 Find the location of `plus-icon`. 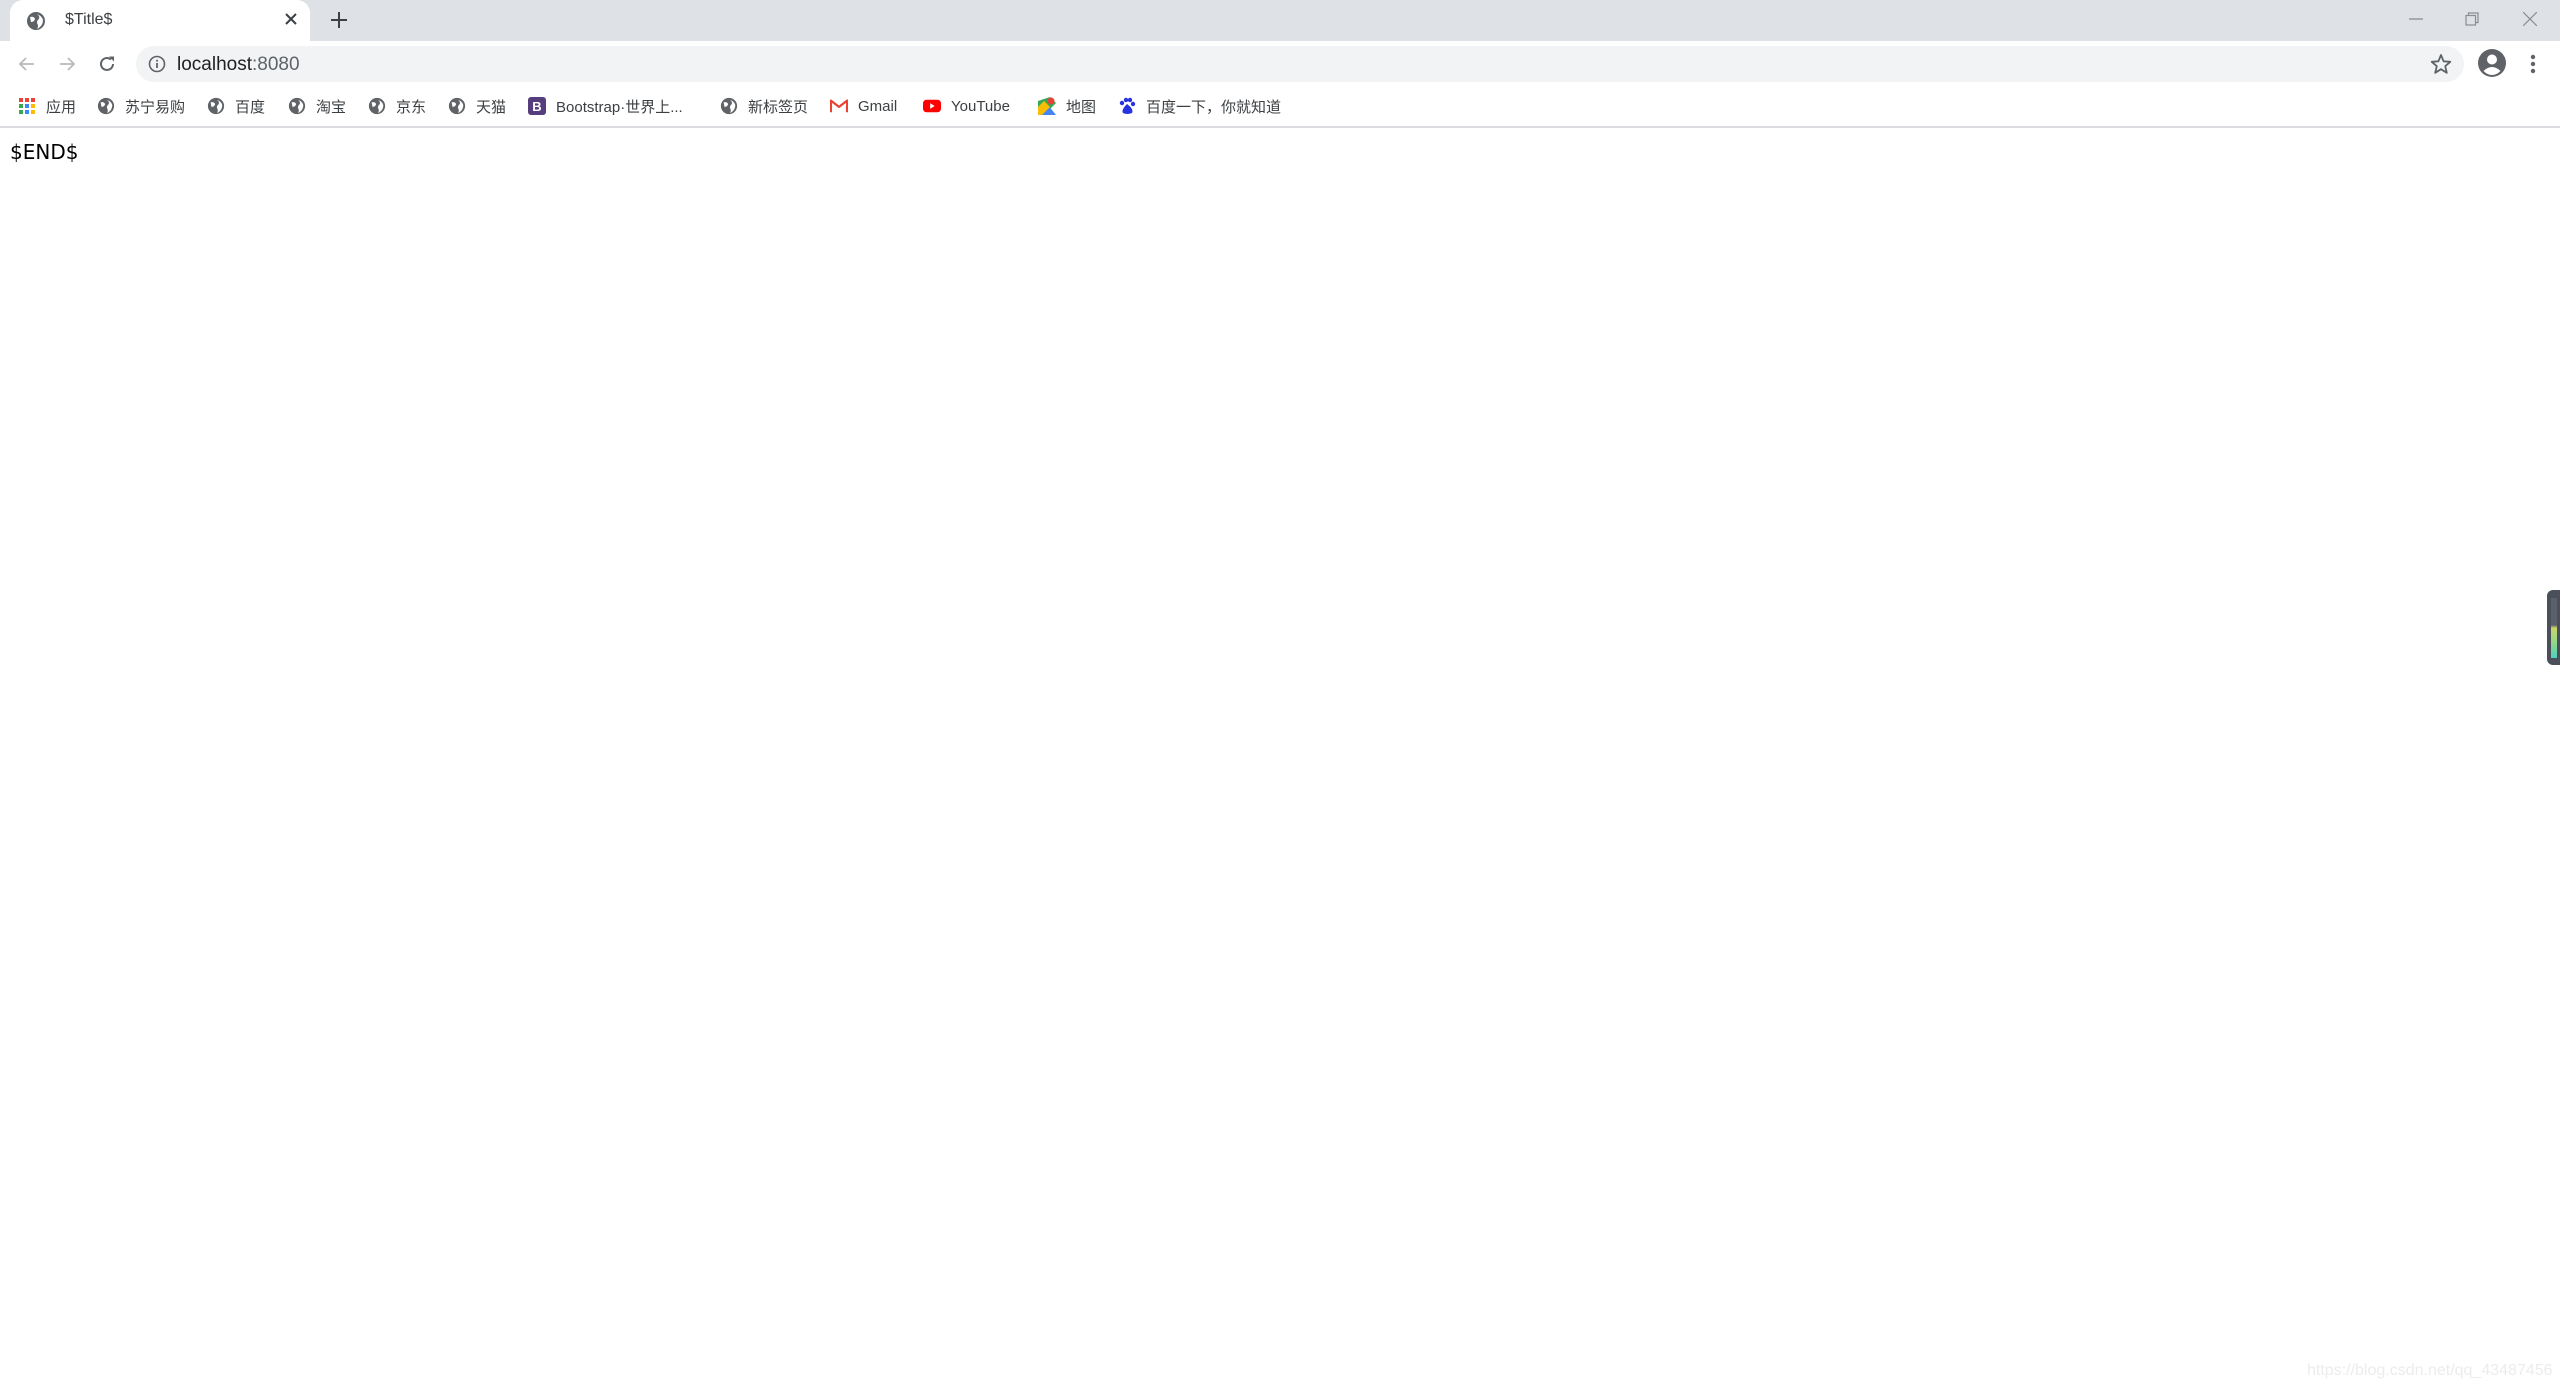

plus-icon is located at coordinates (339, 20).